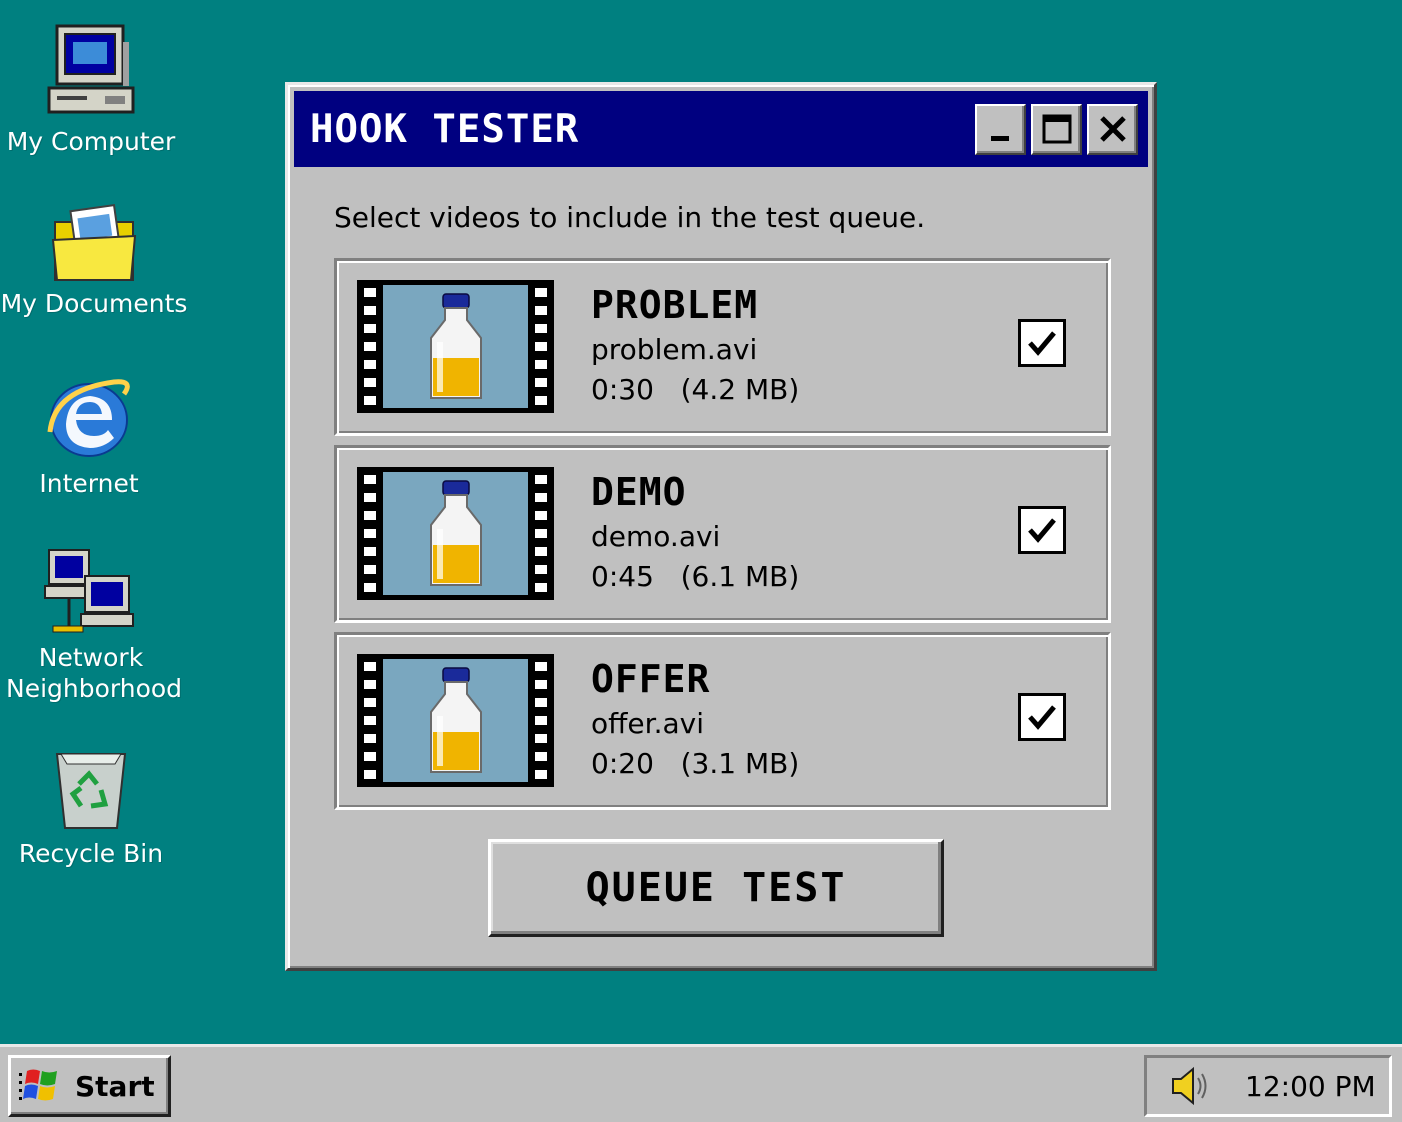  Describe the element at coordinates (91, 69) in the screenshot. I see `my-computer-icon` at that location.